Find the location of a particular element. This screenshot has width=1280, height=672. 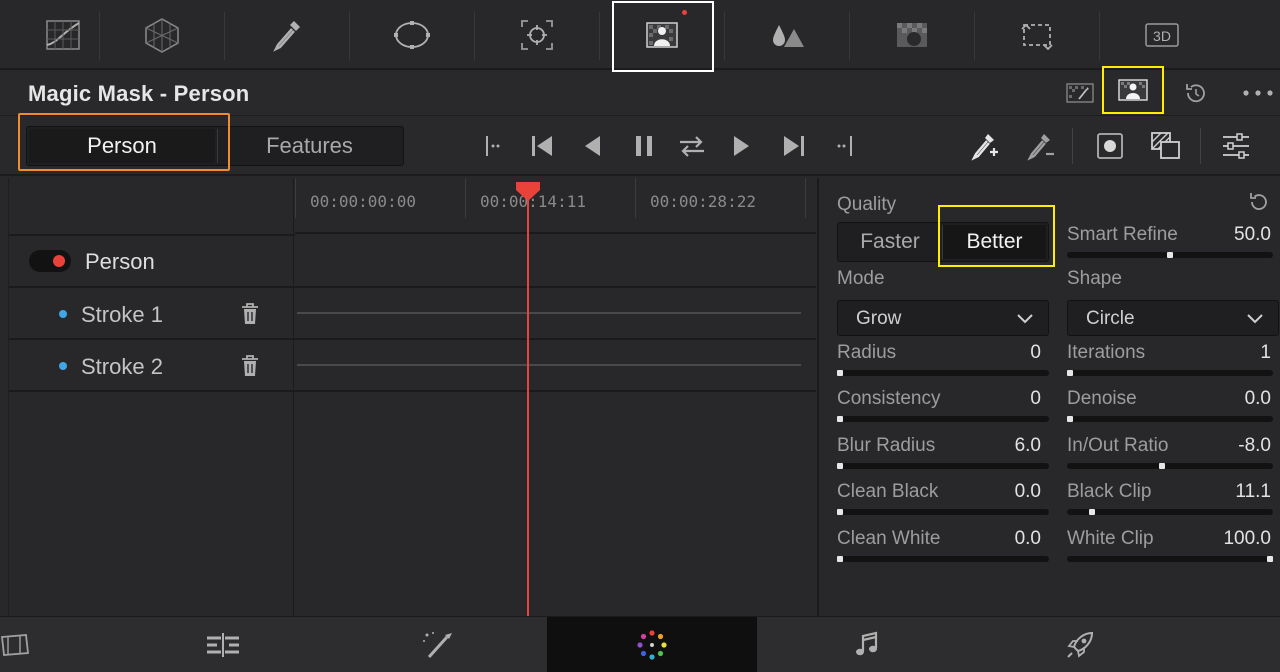

shape-dropdown: Circle is located at coordinates (1173, 318).